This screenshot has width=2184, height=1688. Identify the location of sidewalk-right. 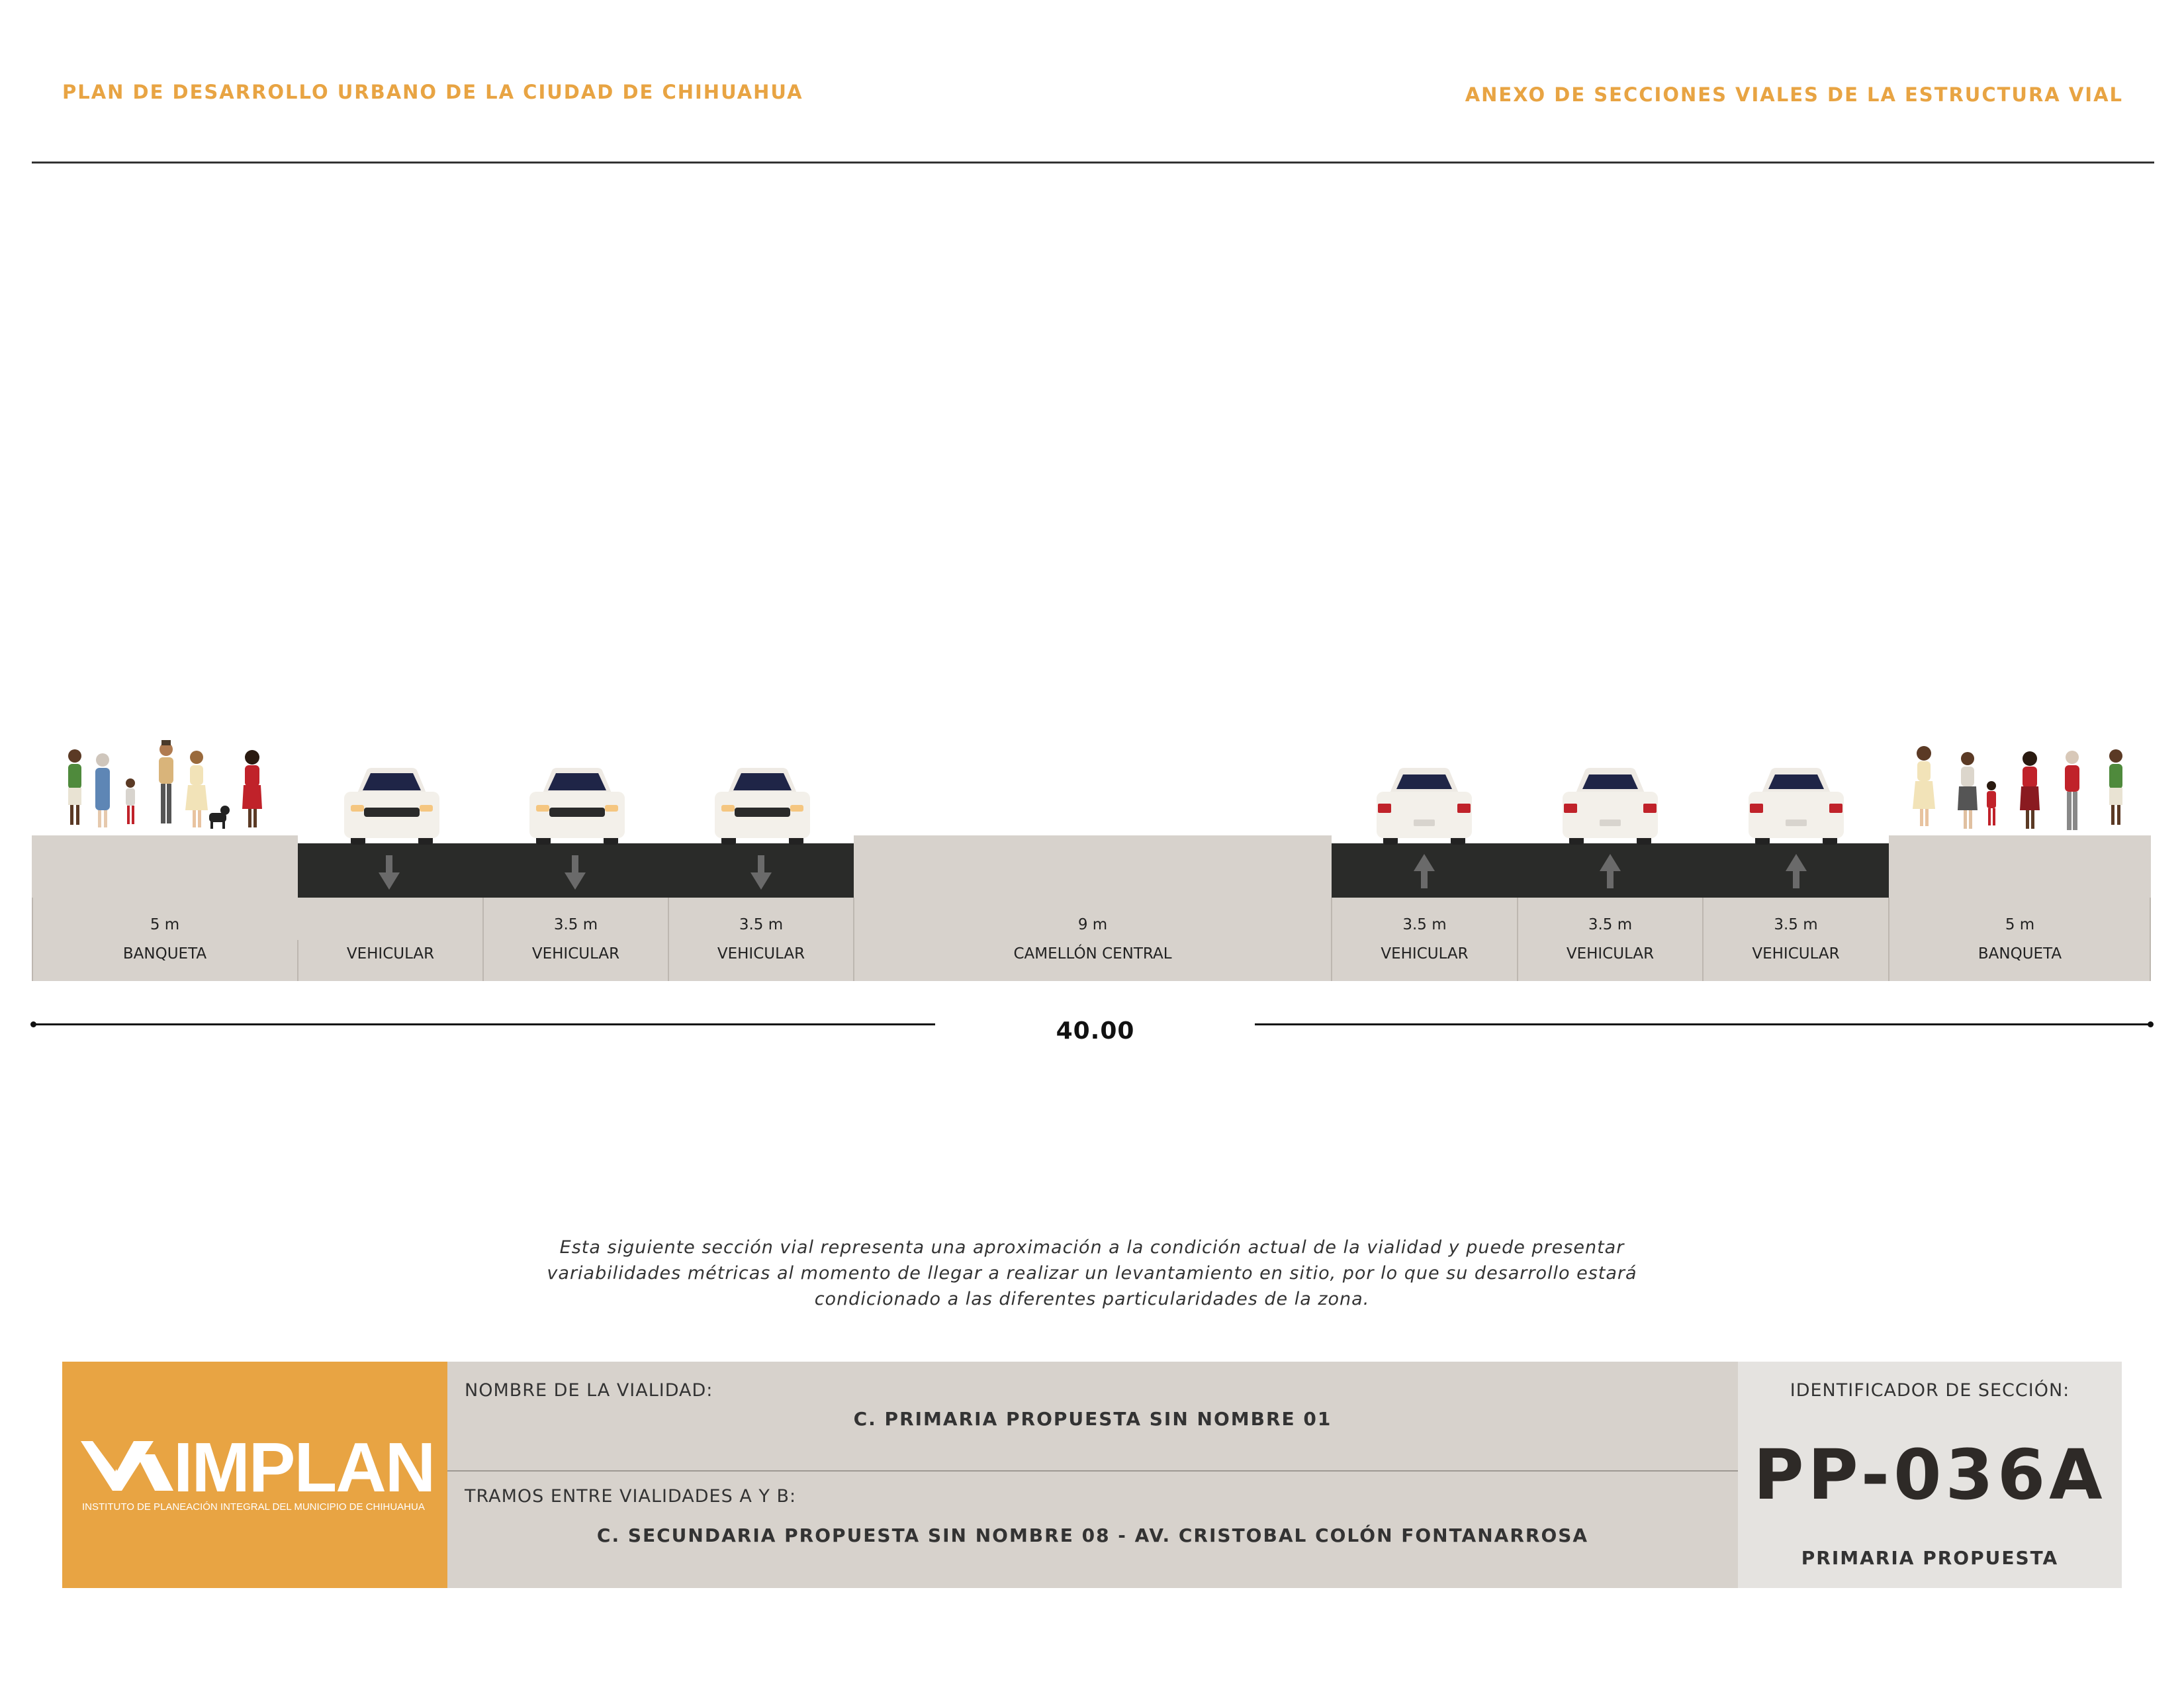
(2020, 866).